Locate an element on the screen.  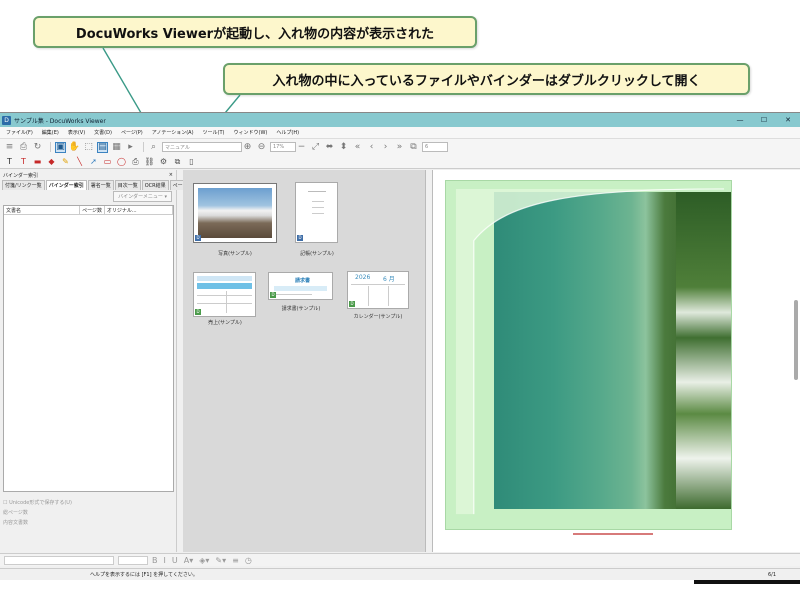
fit-height-icon: ⬍ is located at coordinates (343, 147).